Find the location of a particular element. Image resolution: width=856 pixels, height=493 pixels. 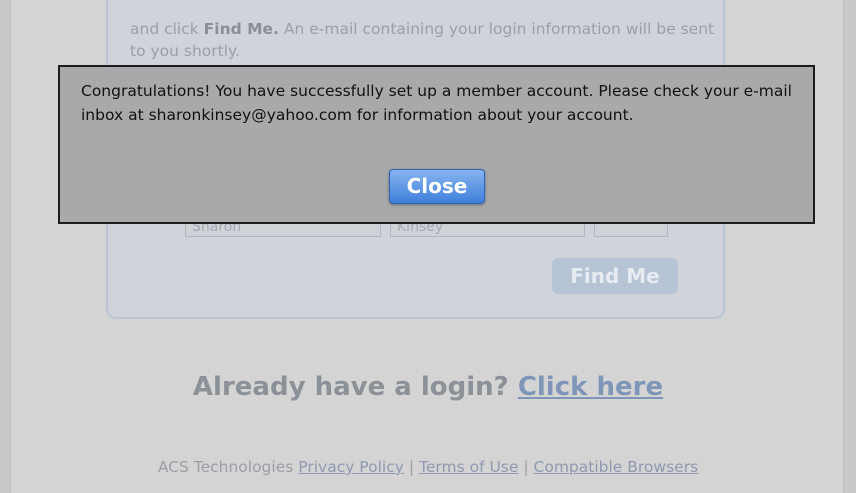

privacy-policy-link: Privacy Policy is located at coordinates (351, 467).